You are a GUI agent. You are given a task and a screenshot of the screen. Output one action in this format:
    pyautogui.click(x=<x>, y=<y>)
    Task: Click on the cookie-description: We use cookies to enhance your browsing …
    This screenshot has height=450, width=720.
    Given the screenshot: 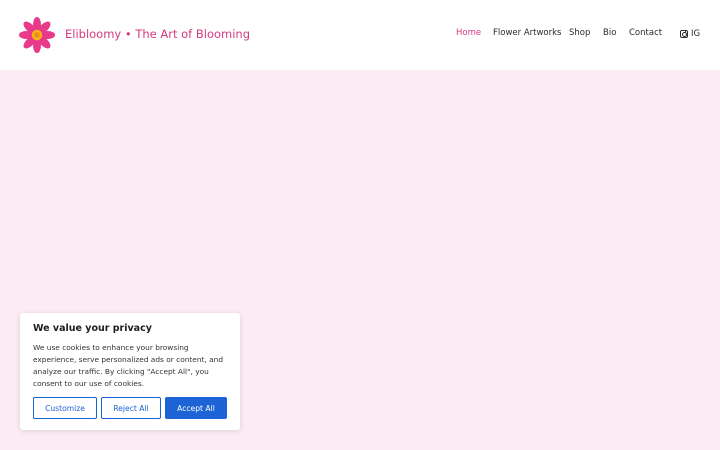 What is the action you would take?
    pyautogui.click(x=128, y=365)
    